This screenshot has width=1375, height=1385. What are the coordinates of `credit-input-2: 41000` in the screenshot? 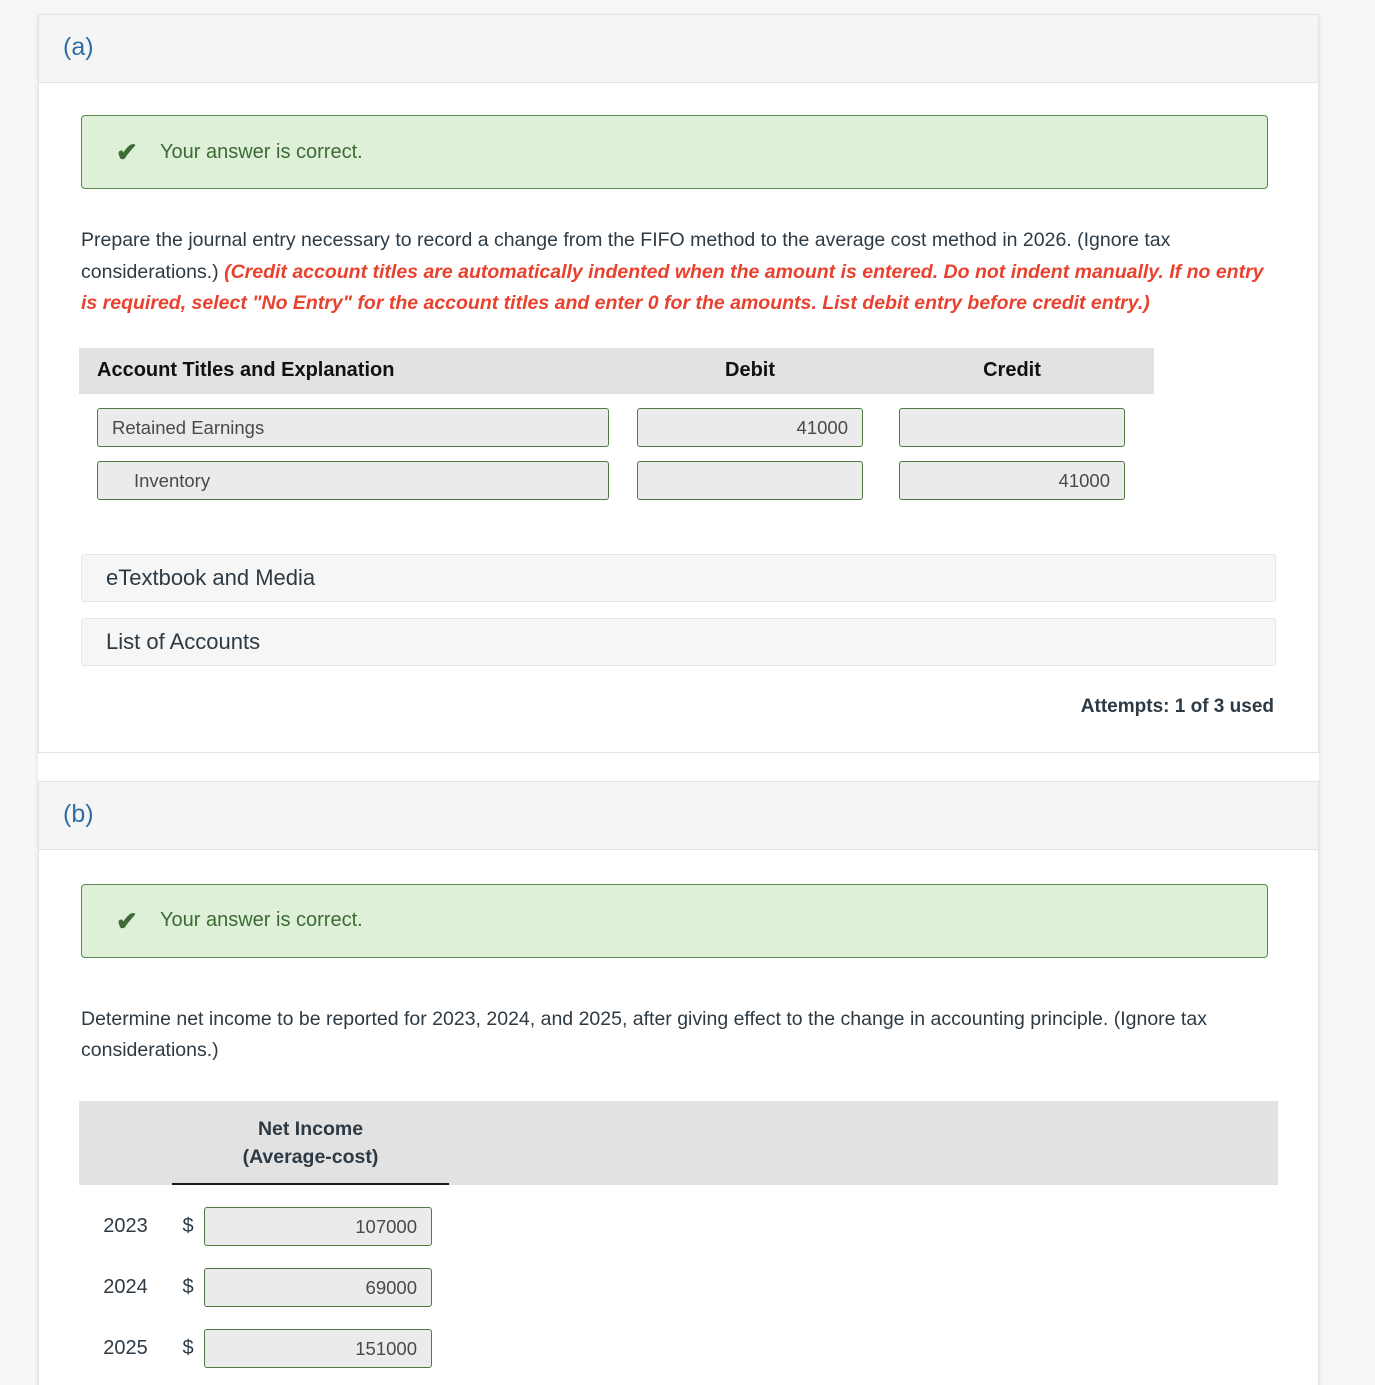 It's located at (1012, 480).